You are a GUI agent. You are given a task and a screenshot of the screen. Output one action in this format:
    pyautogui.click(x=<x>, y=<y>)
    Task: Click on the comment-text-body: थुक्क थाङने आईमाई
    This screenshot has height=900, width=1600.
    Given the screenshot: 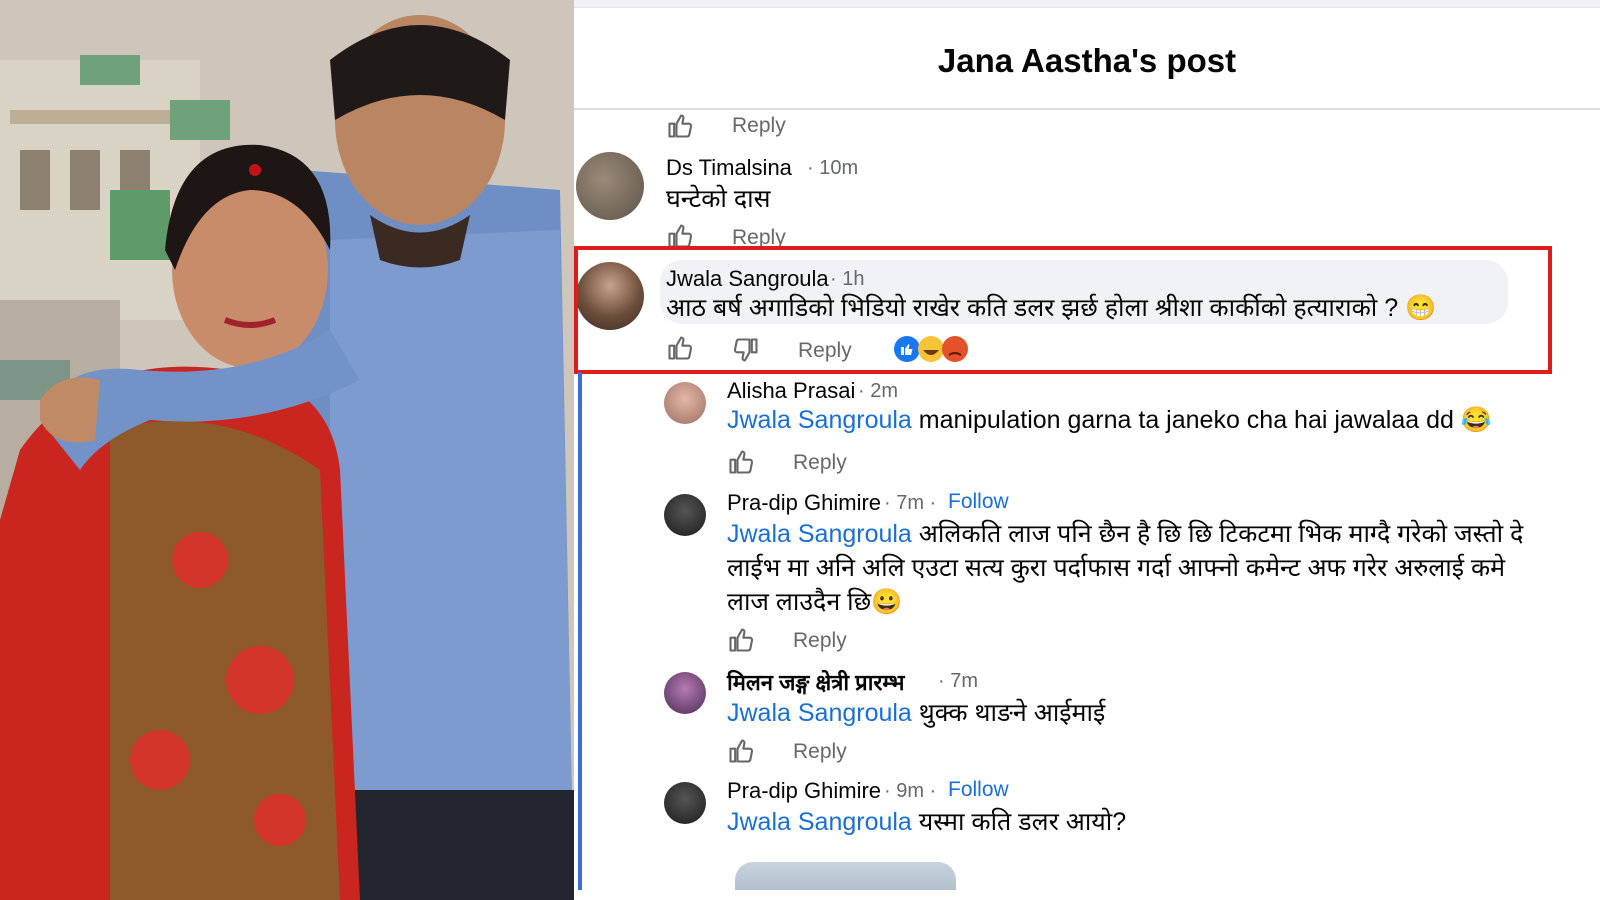 What is the action you would take?
    pyautogui.click(x=1008, y=713)
    